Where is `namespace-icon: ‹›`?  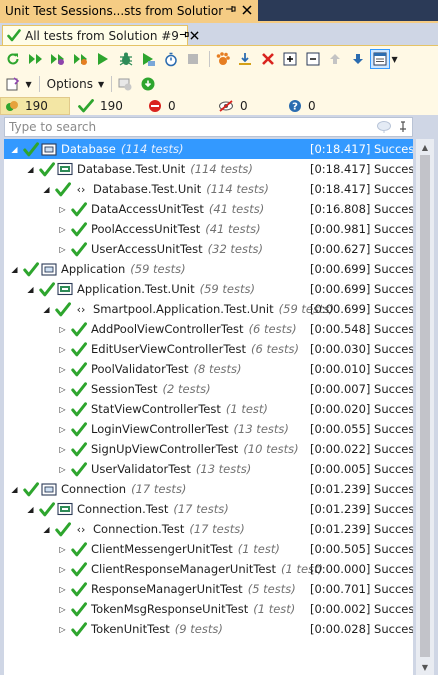 namespace-icon: ‹› is located at coordinates (81, 309).